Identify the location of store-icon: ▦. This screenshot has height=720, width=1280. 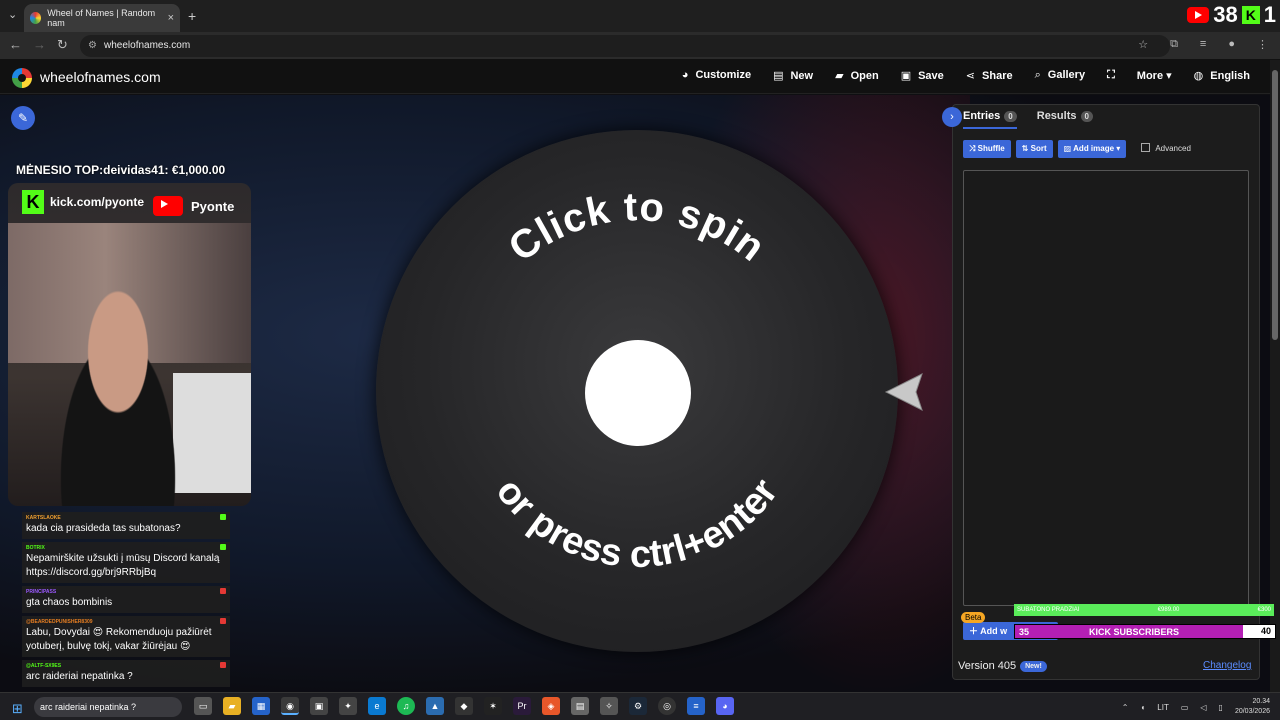
(261, 706).